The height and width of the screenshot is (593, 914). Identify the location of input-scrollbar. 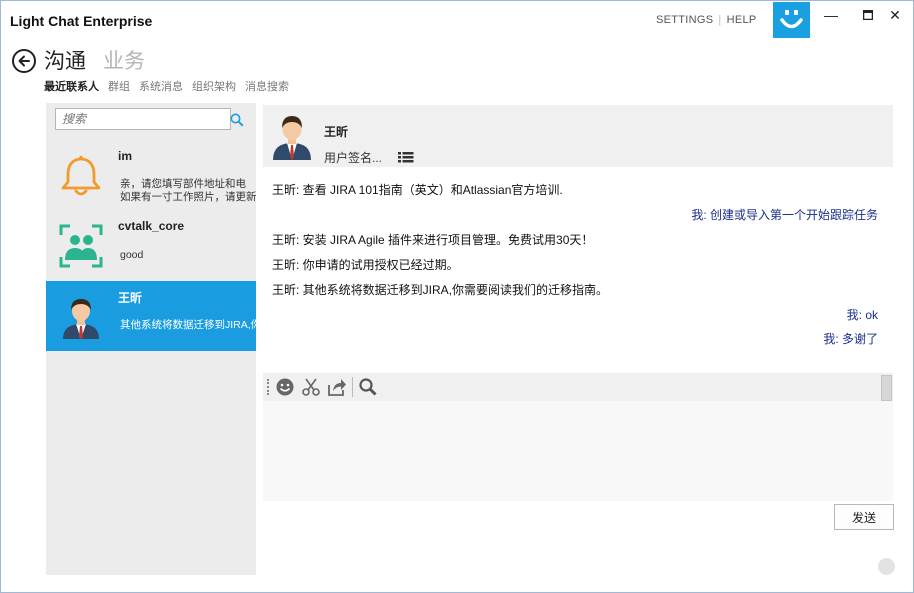
(886, 388).